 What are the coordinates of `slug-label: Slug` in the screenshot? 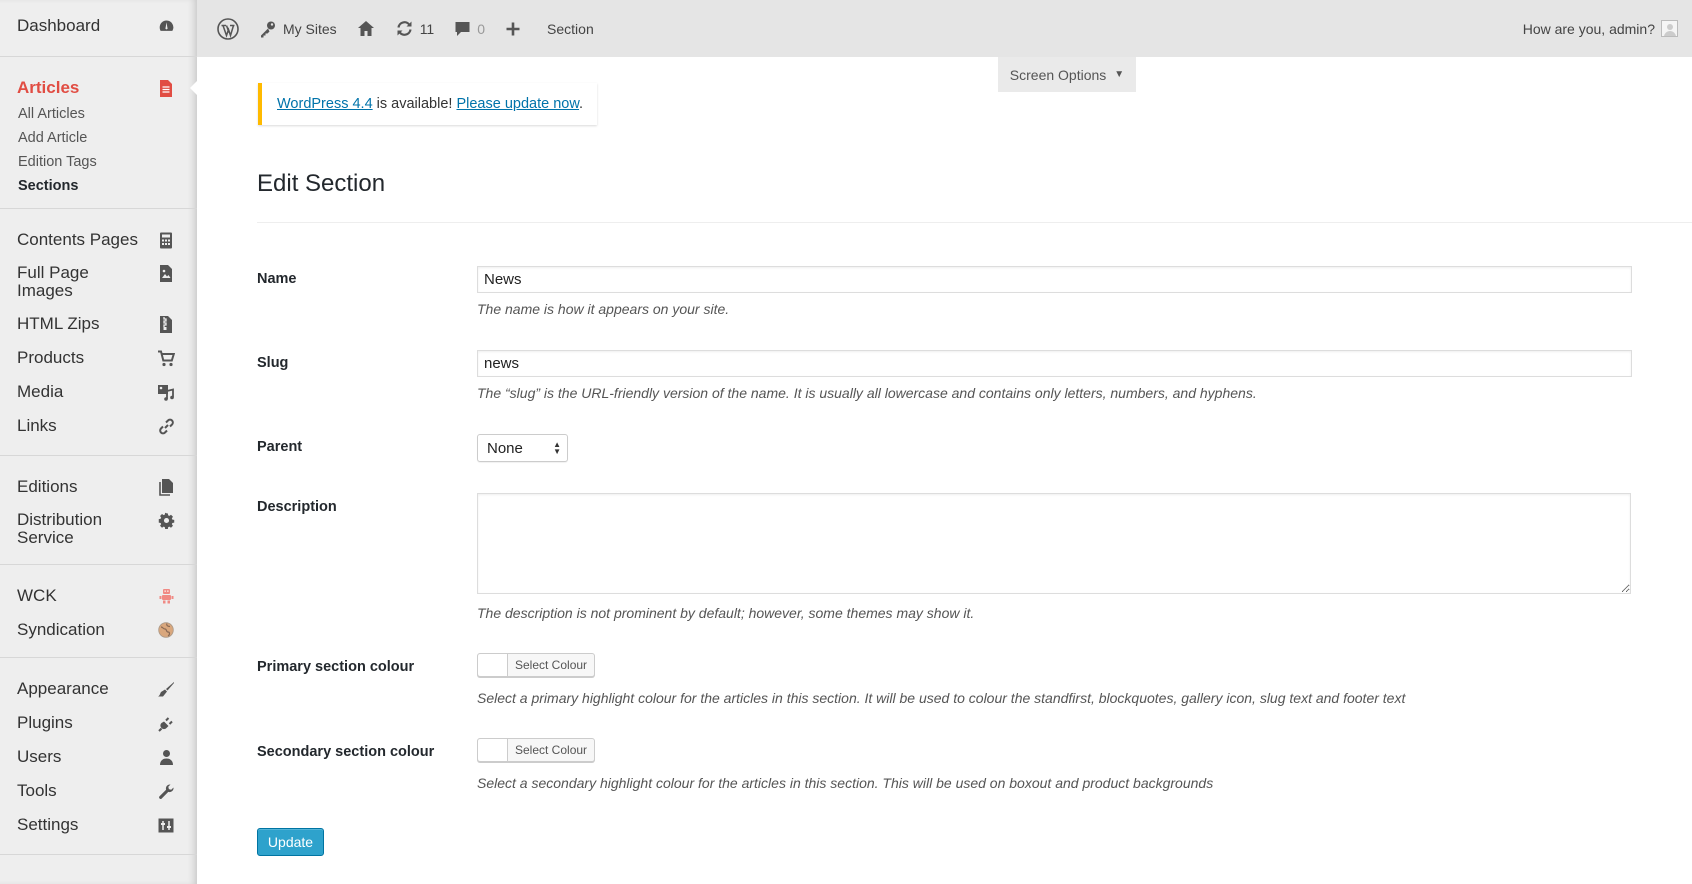 It's located at (273, 363).